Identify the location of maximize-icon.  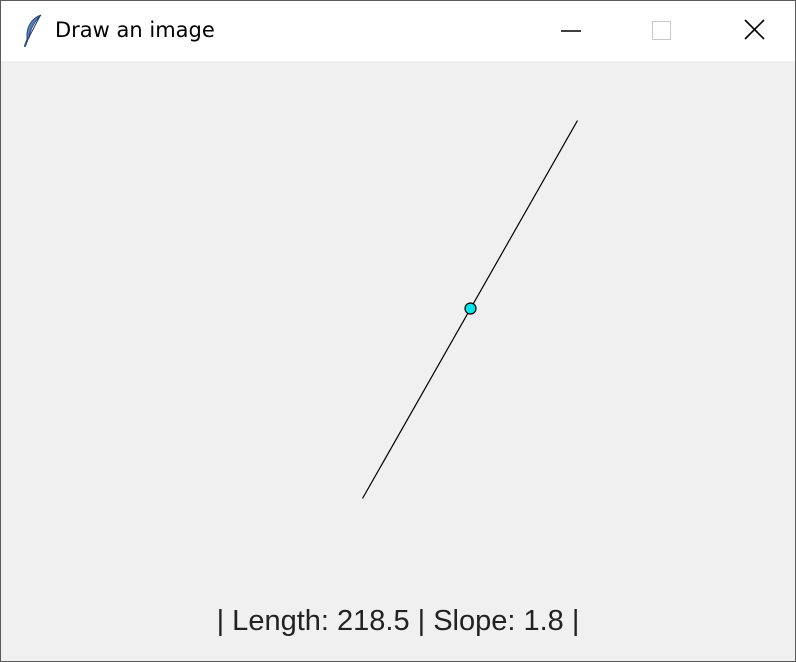
(661, 30).